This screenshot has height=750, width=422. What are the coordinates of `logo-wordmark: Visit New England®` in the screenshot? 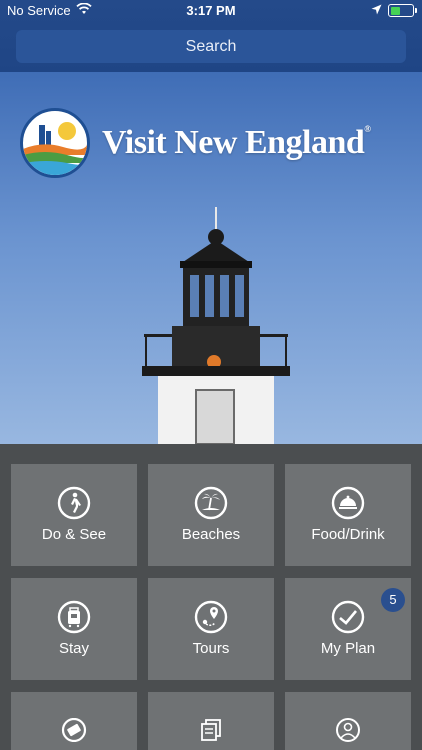 It's located at (236, 143).